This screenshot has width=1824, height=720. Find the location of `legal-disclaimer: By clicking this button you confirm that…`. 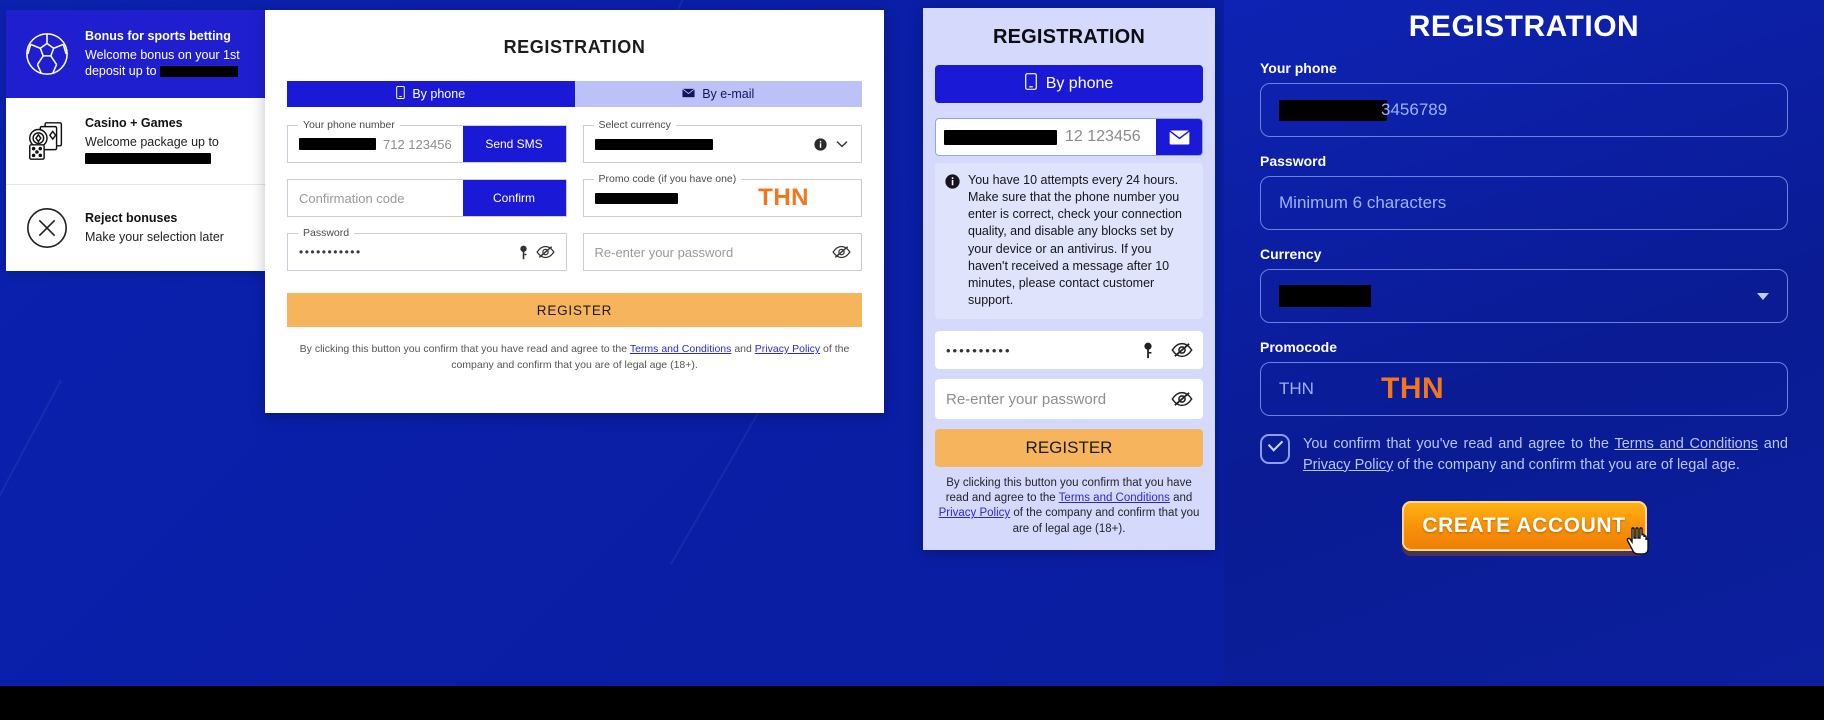

legal-disclaimer: By clicking this button you confirm that… is located at coordinates (574, 357).